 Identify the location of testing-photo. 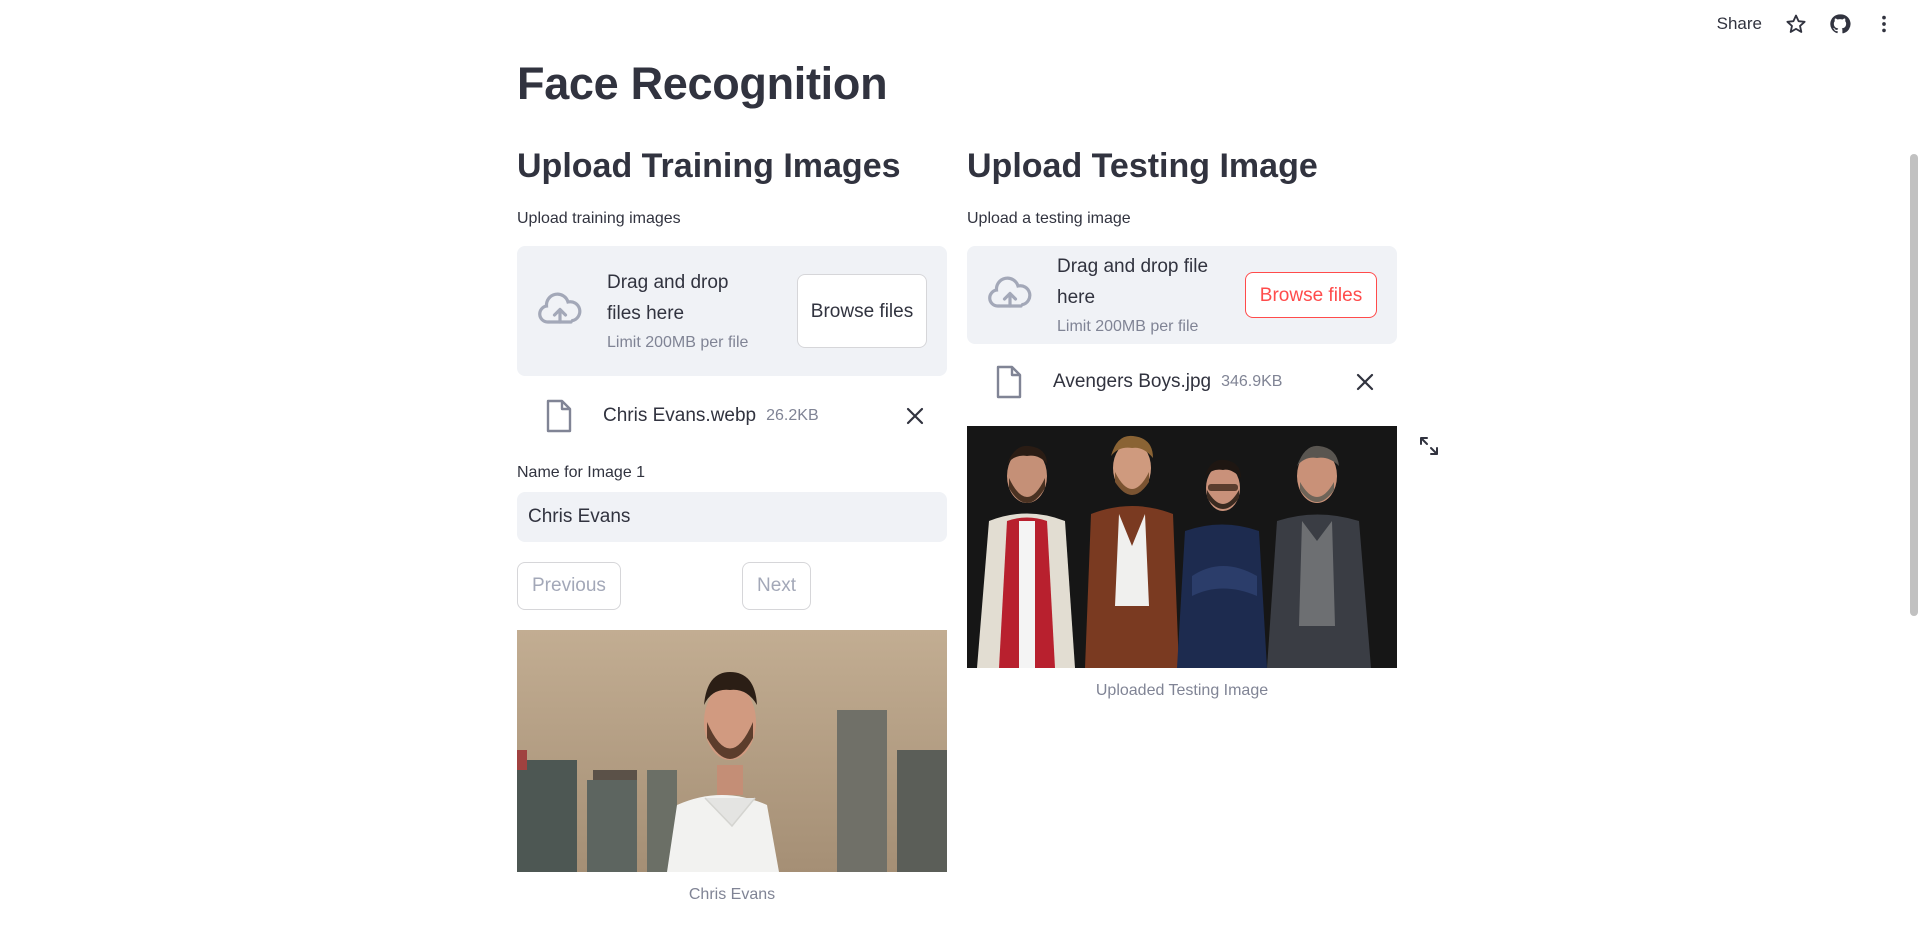
(1182, 547).